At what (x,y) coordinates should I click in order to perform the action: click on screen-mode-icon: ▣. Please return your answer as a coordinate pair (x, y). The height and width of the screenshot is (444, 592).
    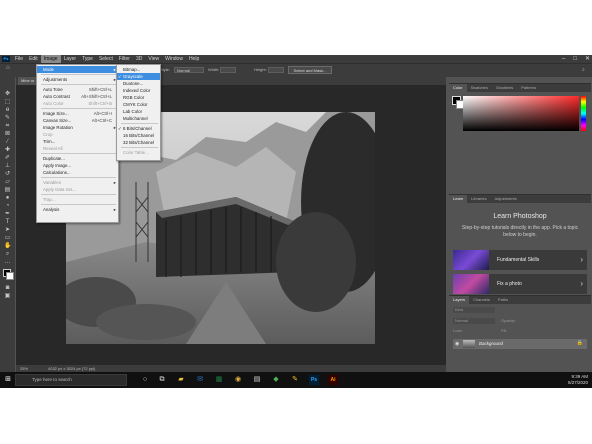
    Looking at the image, I should click on (7, 296).